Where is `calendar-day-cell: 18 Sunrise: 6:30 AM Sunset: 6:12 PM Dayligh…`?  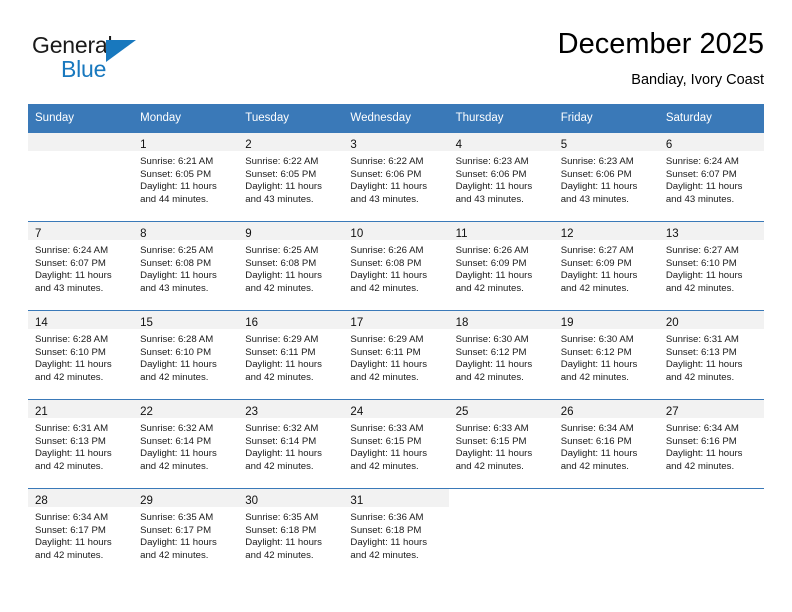 calendar-day-cell: 18 Sunrise: 6:30 AM Sunset: 6:12 PM Dayligh… is located at coordinates (501, 355).